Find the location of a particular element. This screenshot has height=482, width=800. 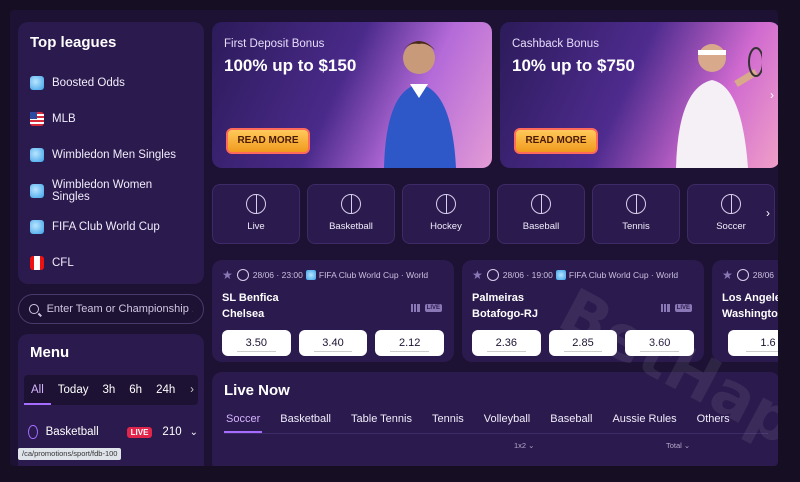

filter-today: Today is located at coordinates (73, 390).